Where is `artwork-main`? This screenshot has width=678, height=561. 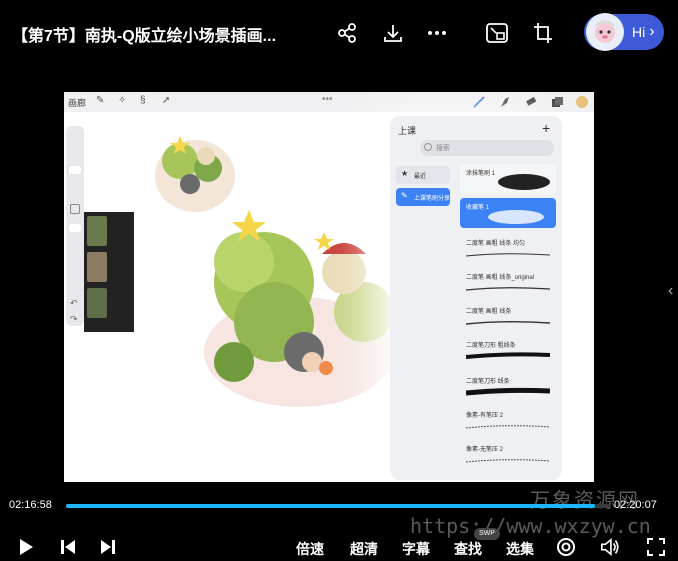
artwork-main is located at coordinates (299, 308).